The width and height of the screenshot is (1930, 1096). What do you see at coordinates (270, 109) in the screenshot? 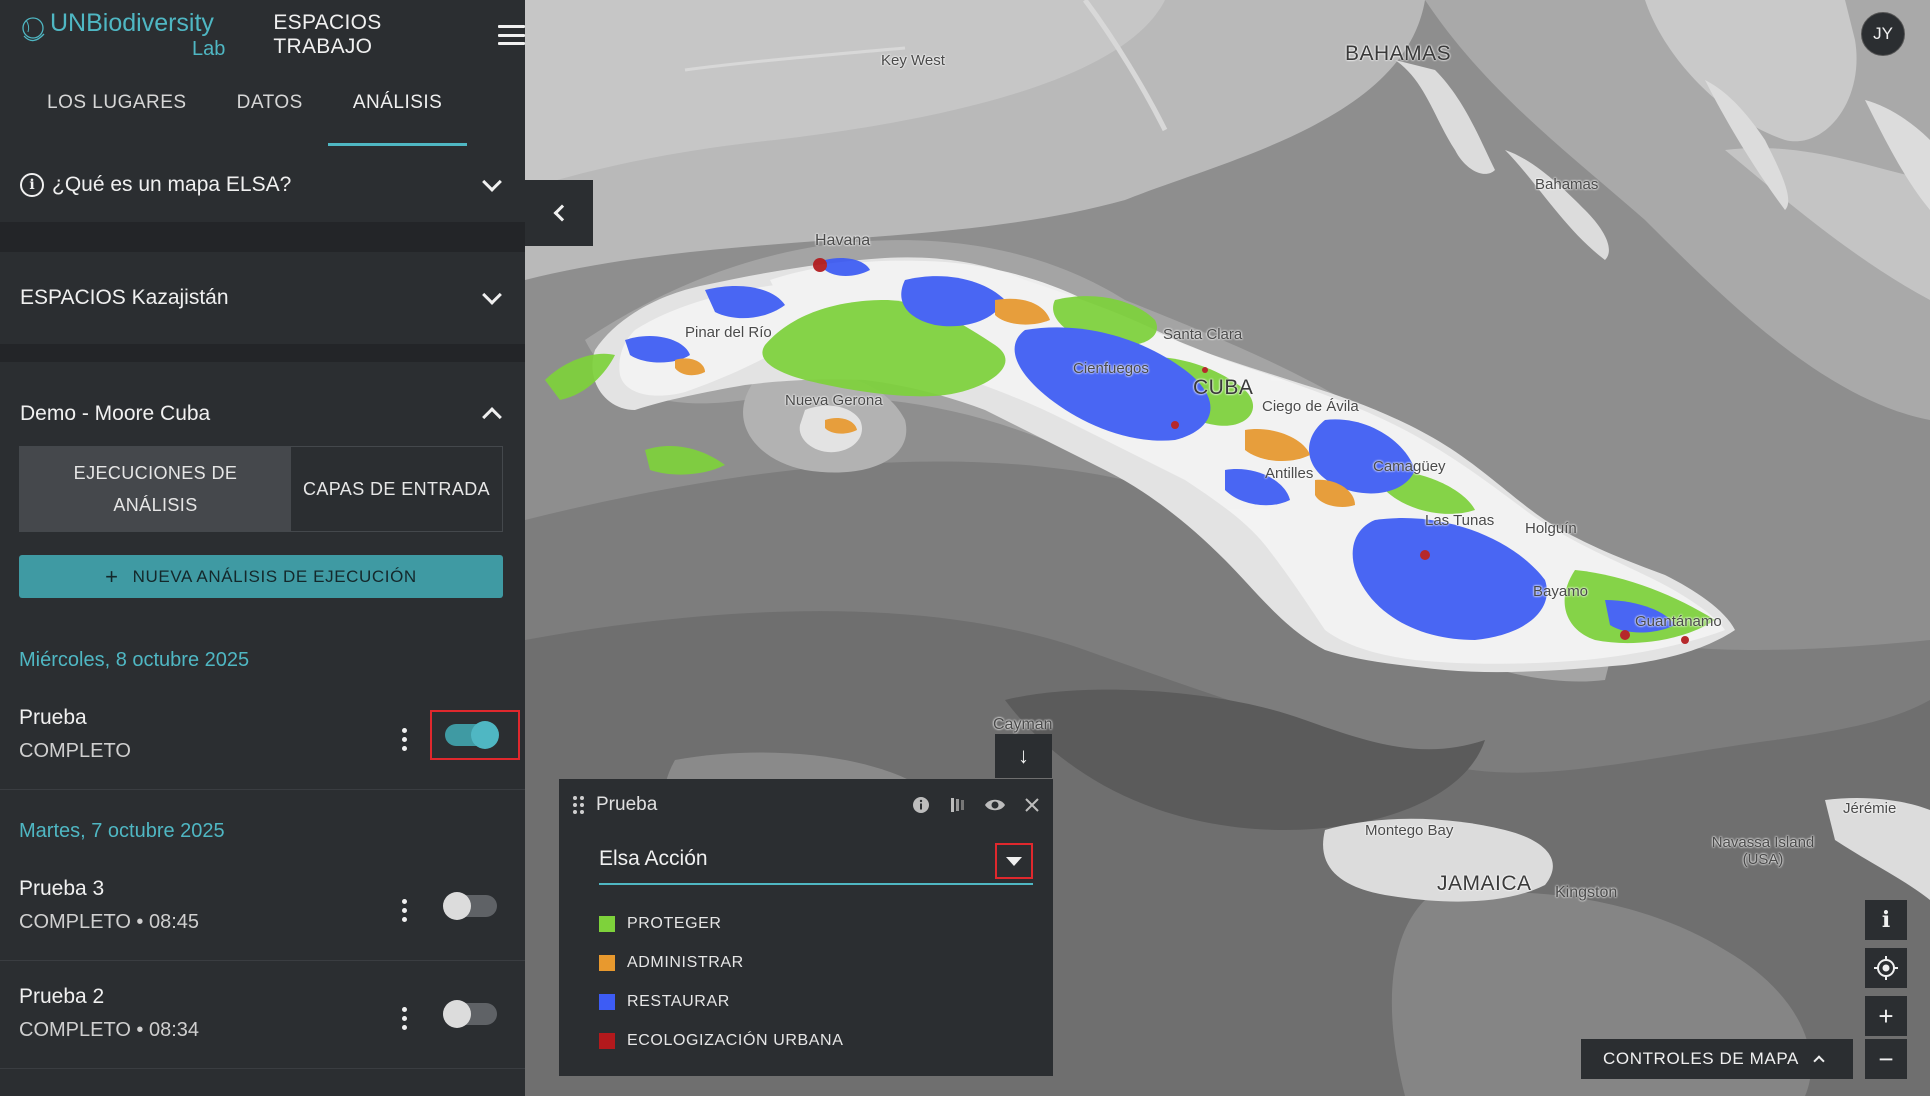
I see `tab-data: DATOS` at bounding box center [270, 109].